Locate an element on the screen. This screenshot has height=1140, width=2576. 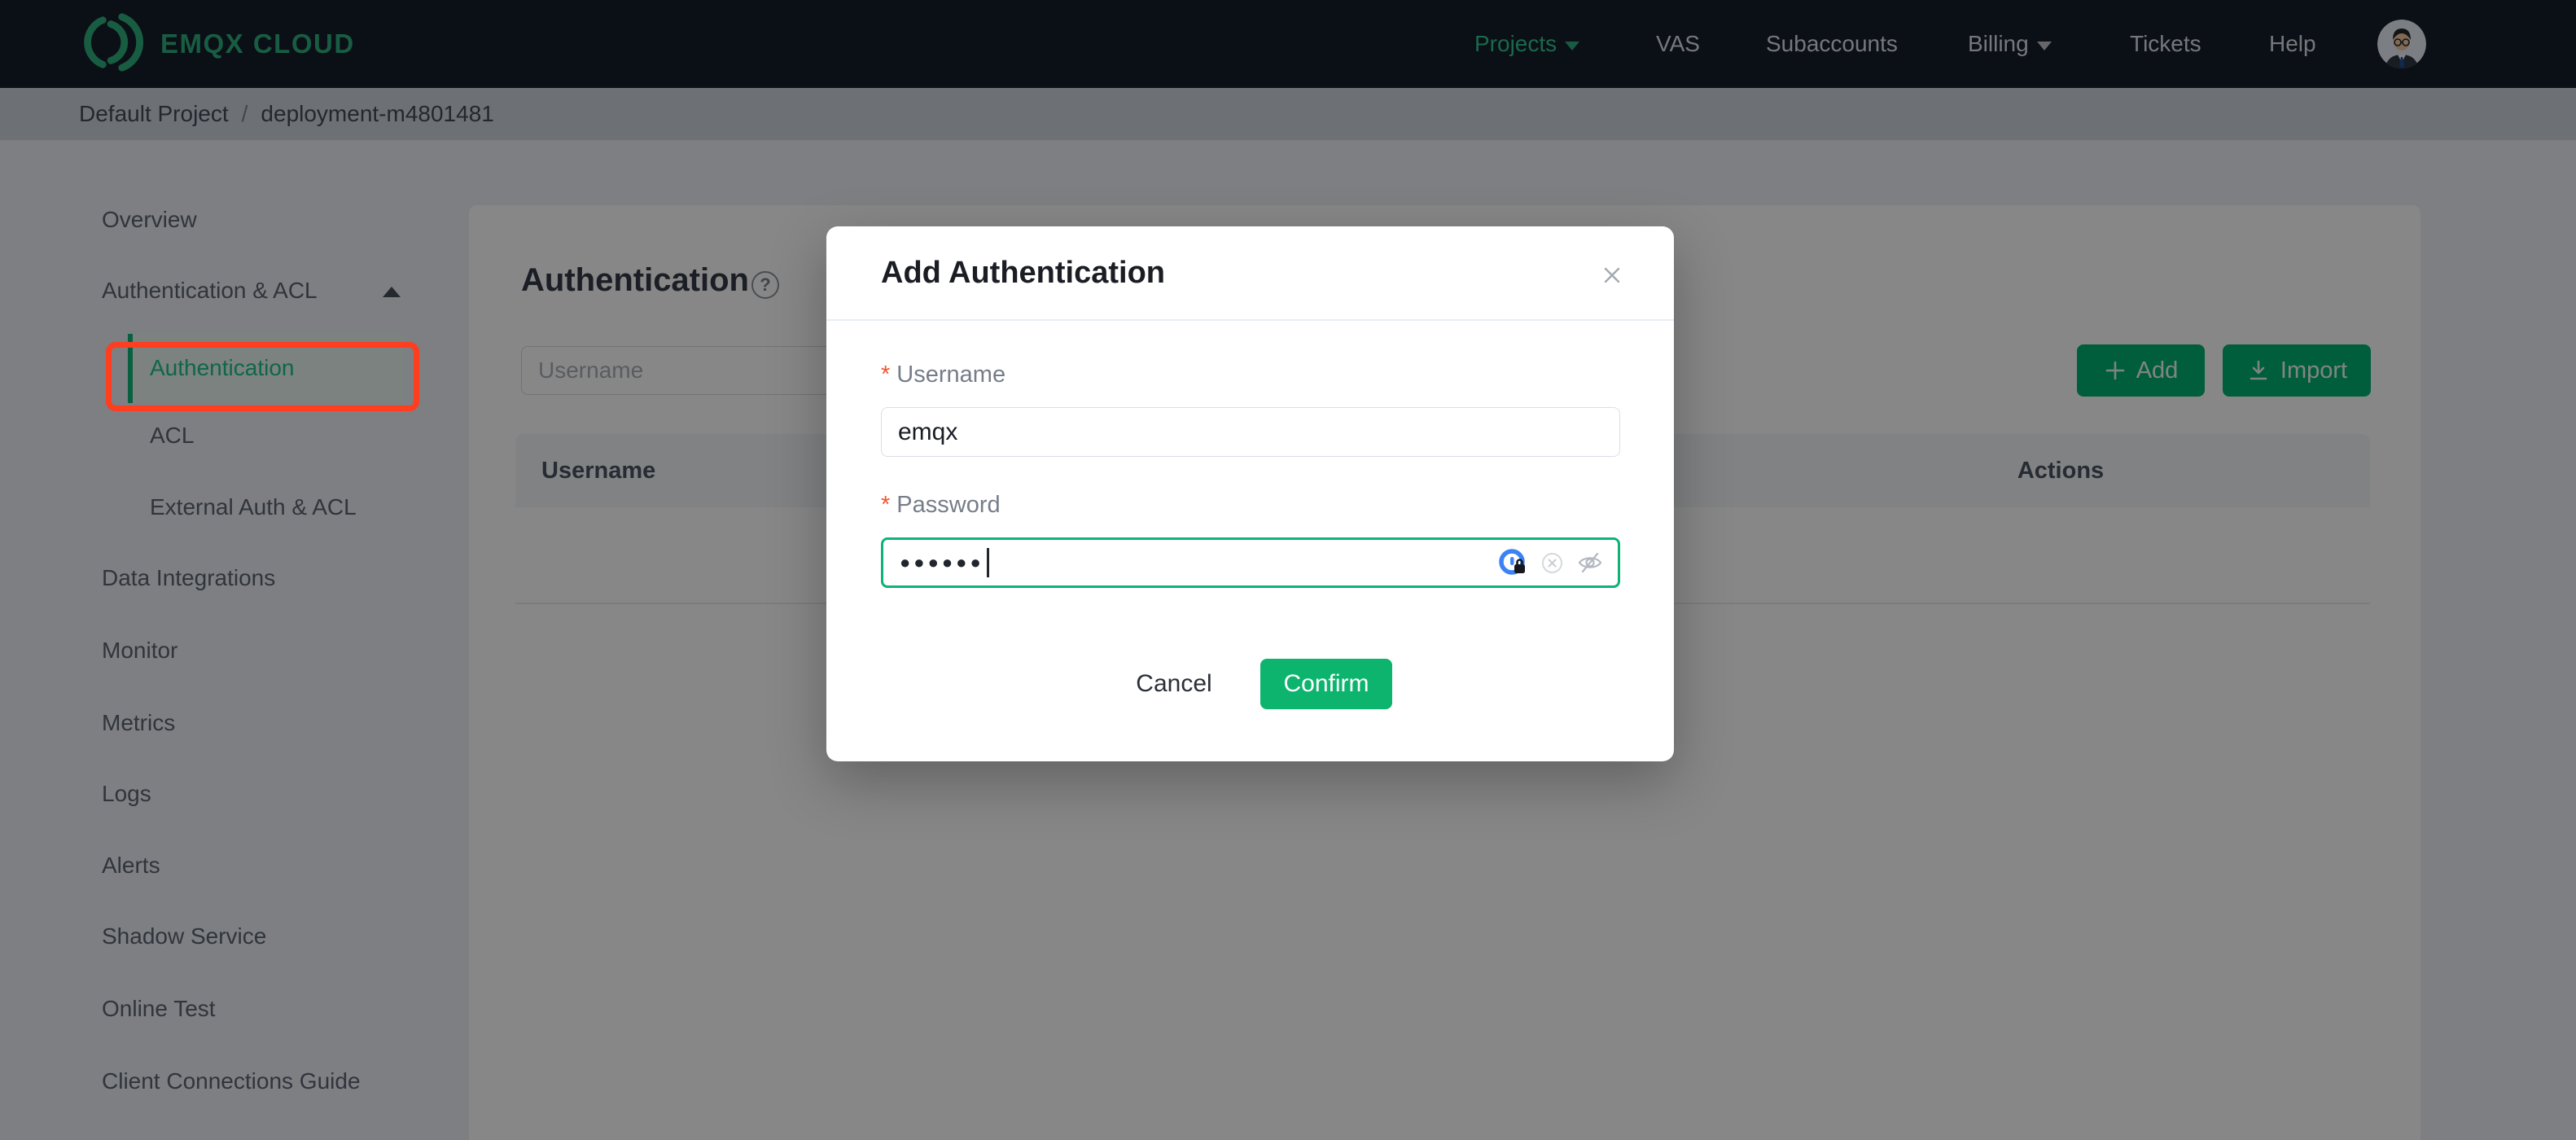
password-manager-icon is located at coordinates (1512, 562).